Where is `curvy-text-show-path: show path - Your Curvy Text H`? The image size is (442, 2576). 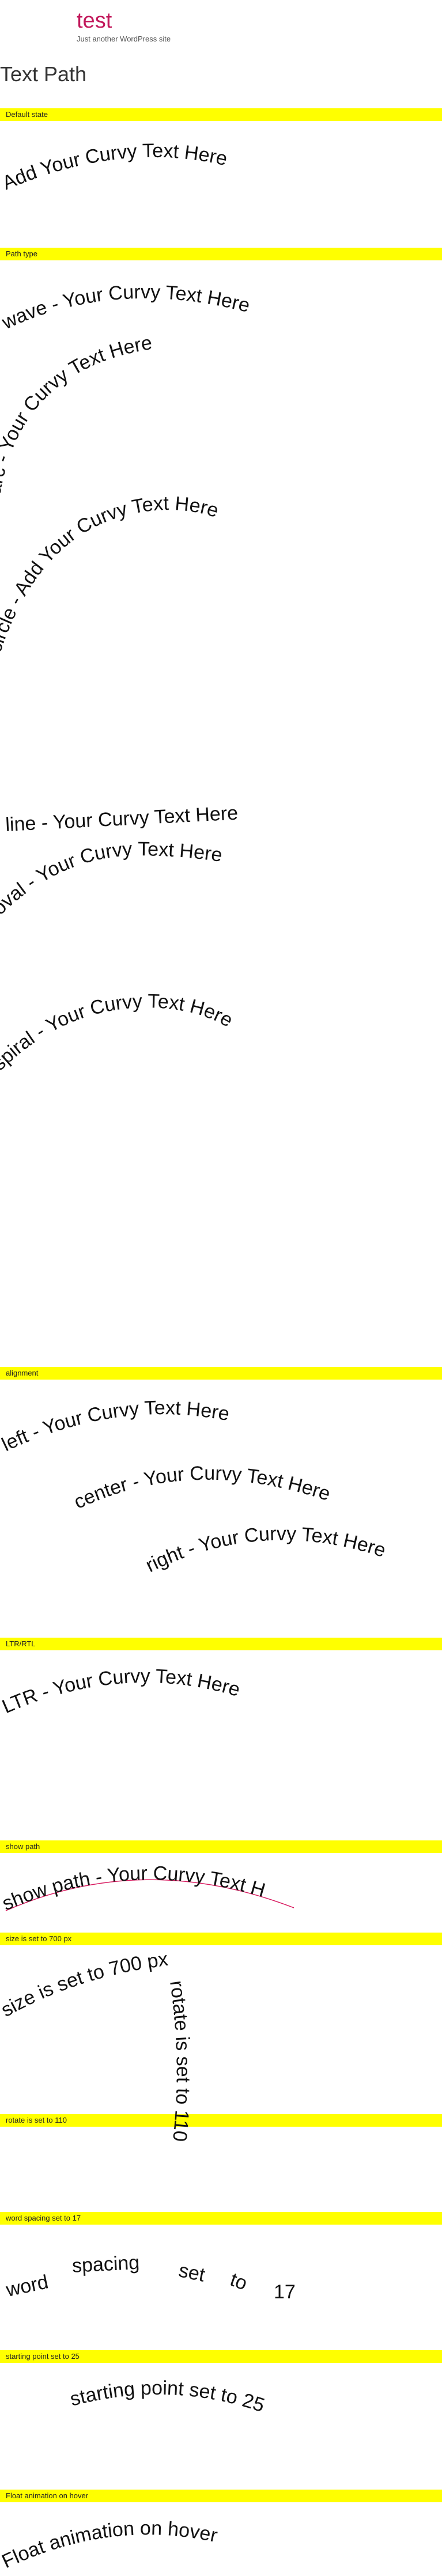
curvy-text-show-path: show path - Your Curvy Text H is located at coordinates (147, 1888).